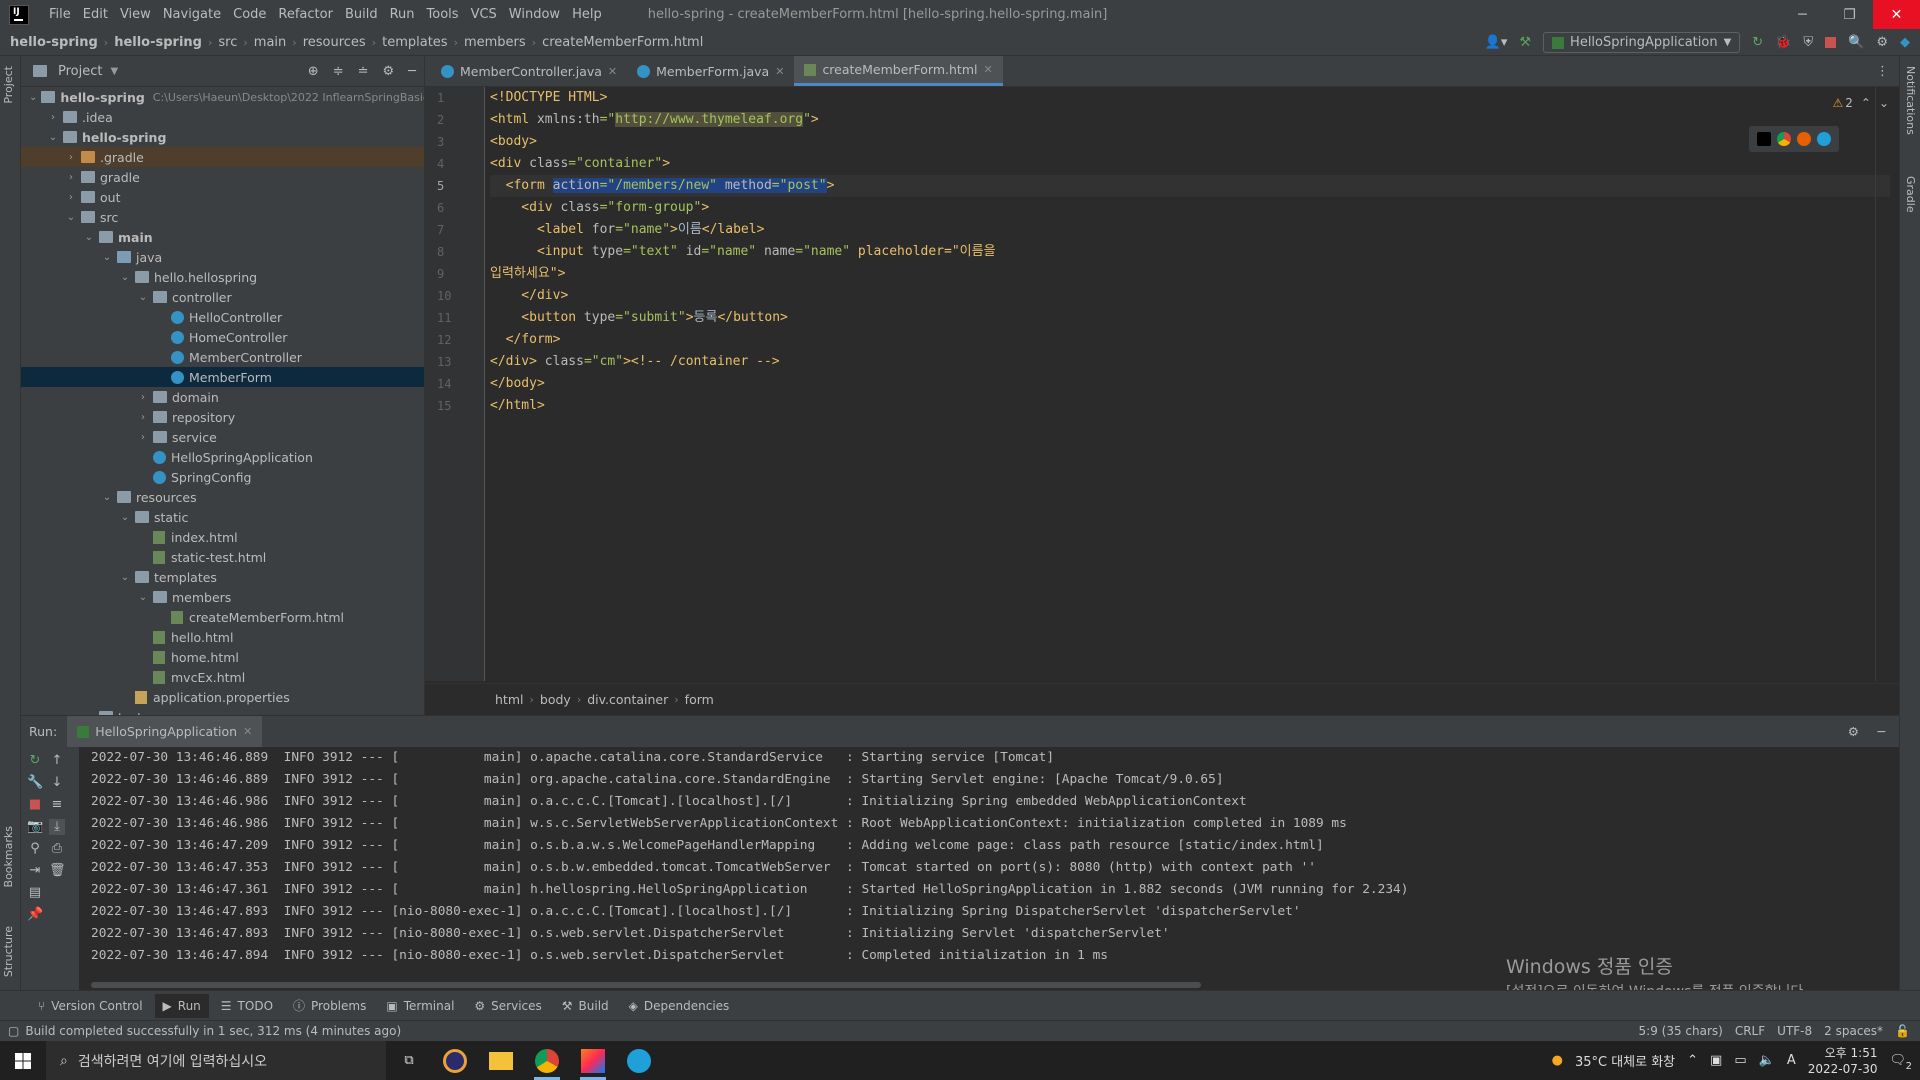 The width and height of the screenshot is (1920, 1080). What do you see at coordinates (1856, 42) in the screenshot?
I see `search-icon: 🔍` at bounding box center [1856, 42].